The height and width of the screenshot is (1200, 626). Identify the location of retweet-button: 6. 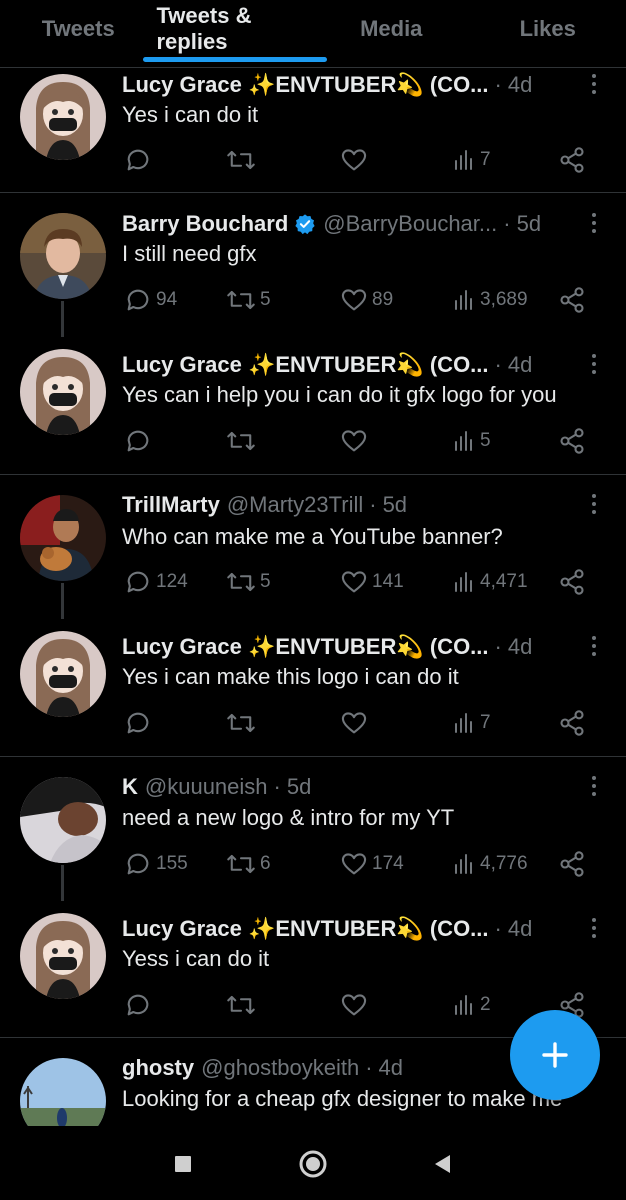
(248, 864).